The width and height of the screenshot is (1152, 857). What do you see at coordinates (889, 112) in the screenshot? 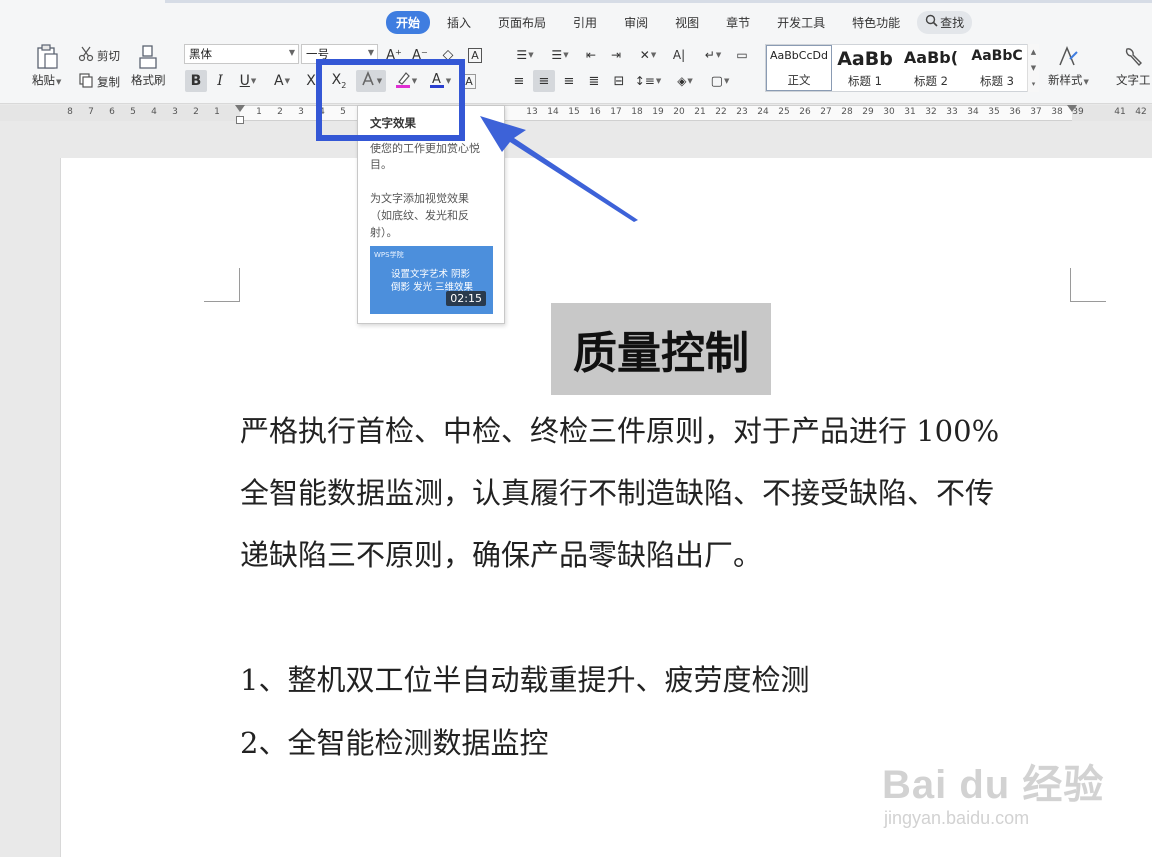
I see `ruler-tick-label: 30` at bounding box center [889, 112].